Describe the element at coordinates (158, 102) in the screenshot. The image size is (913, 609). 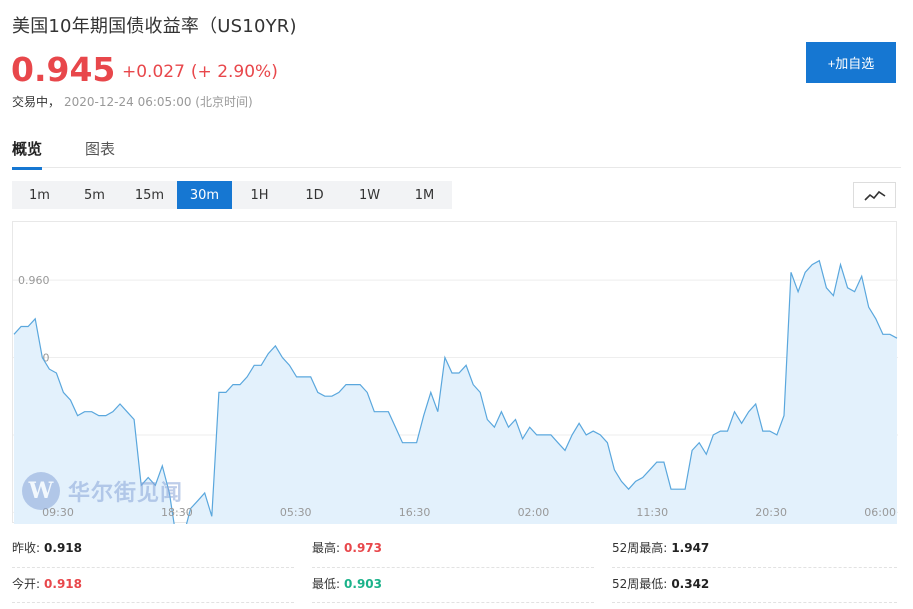
I see `timestamp: 2020-12-24 06:05:00 (北京时间)` at that location.